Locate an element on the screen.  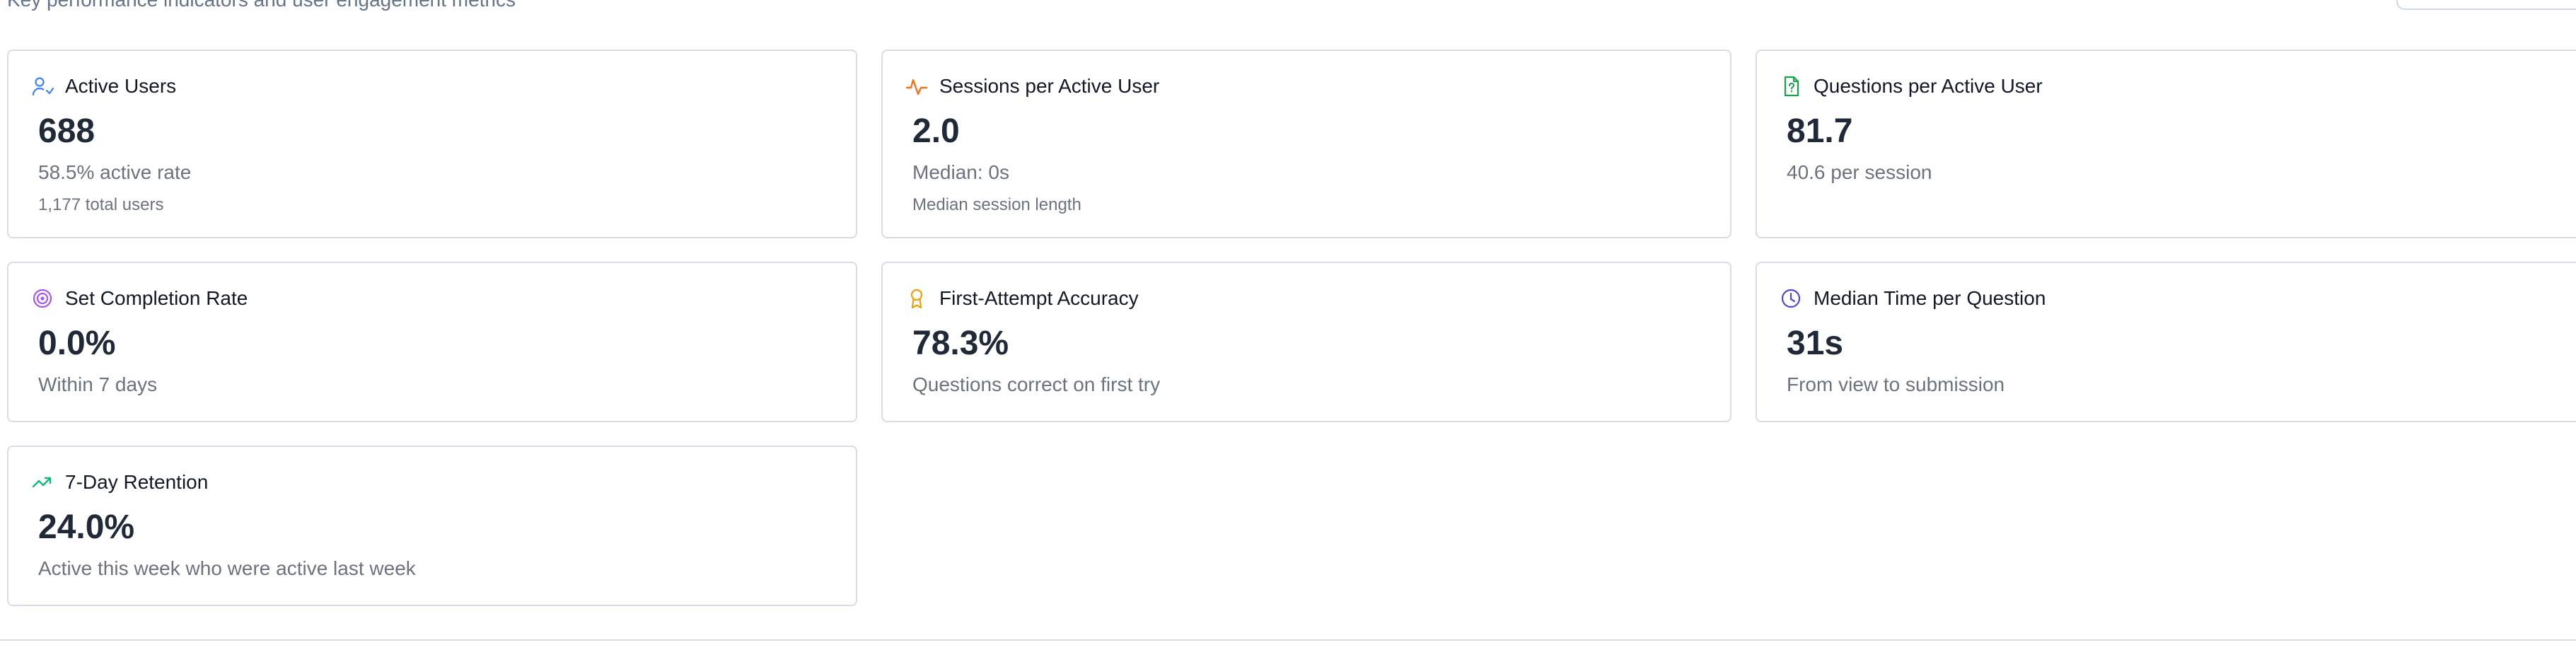
metric-title: 7-Day Retention is located at coordinates (137, 482).